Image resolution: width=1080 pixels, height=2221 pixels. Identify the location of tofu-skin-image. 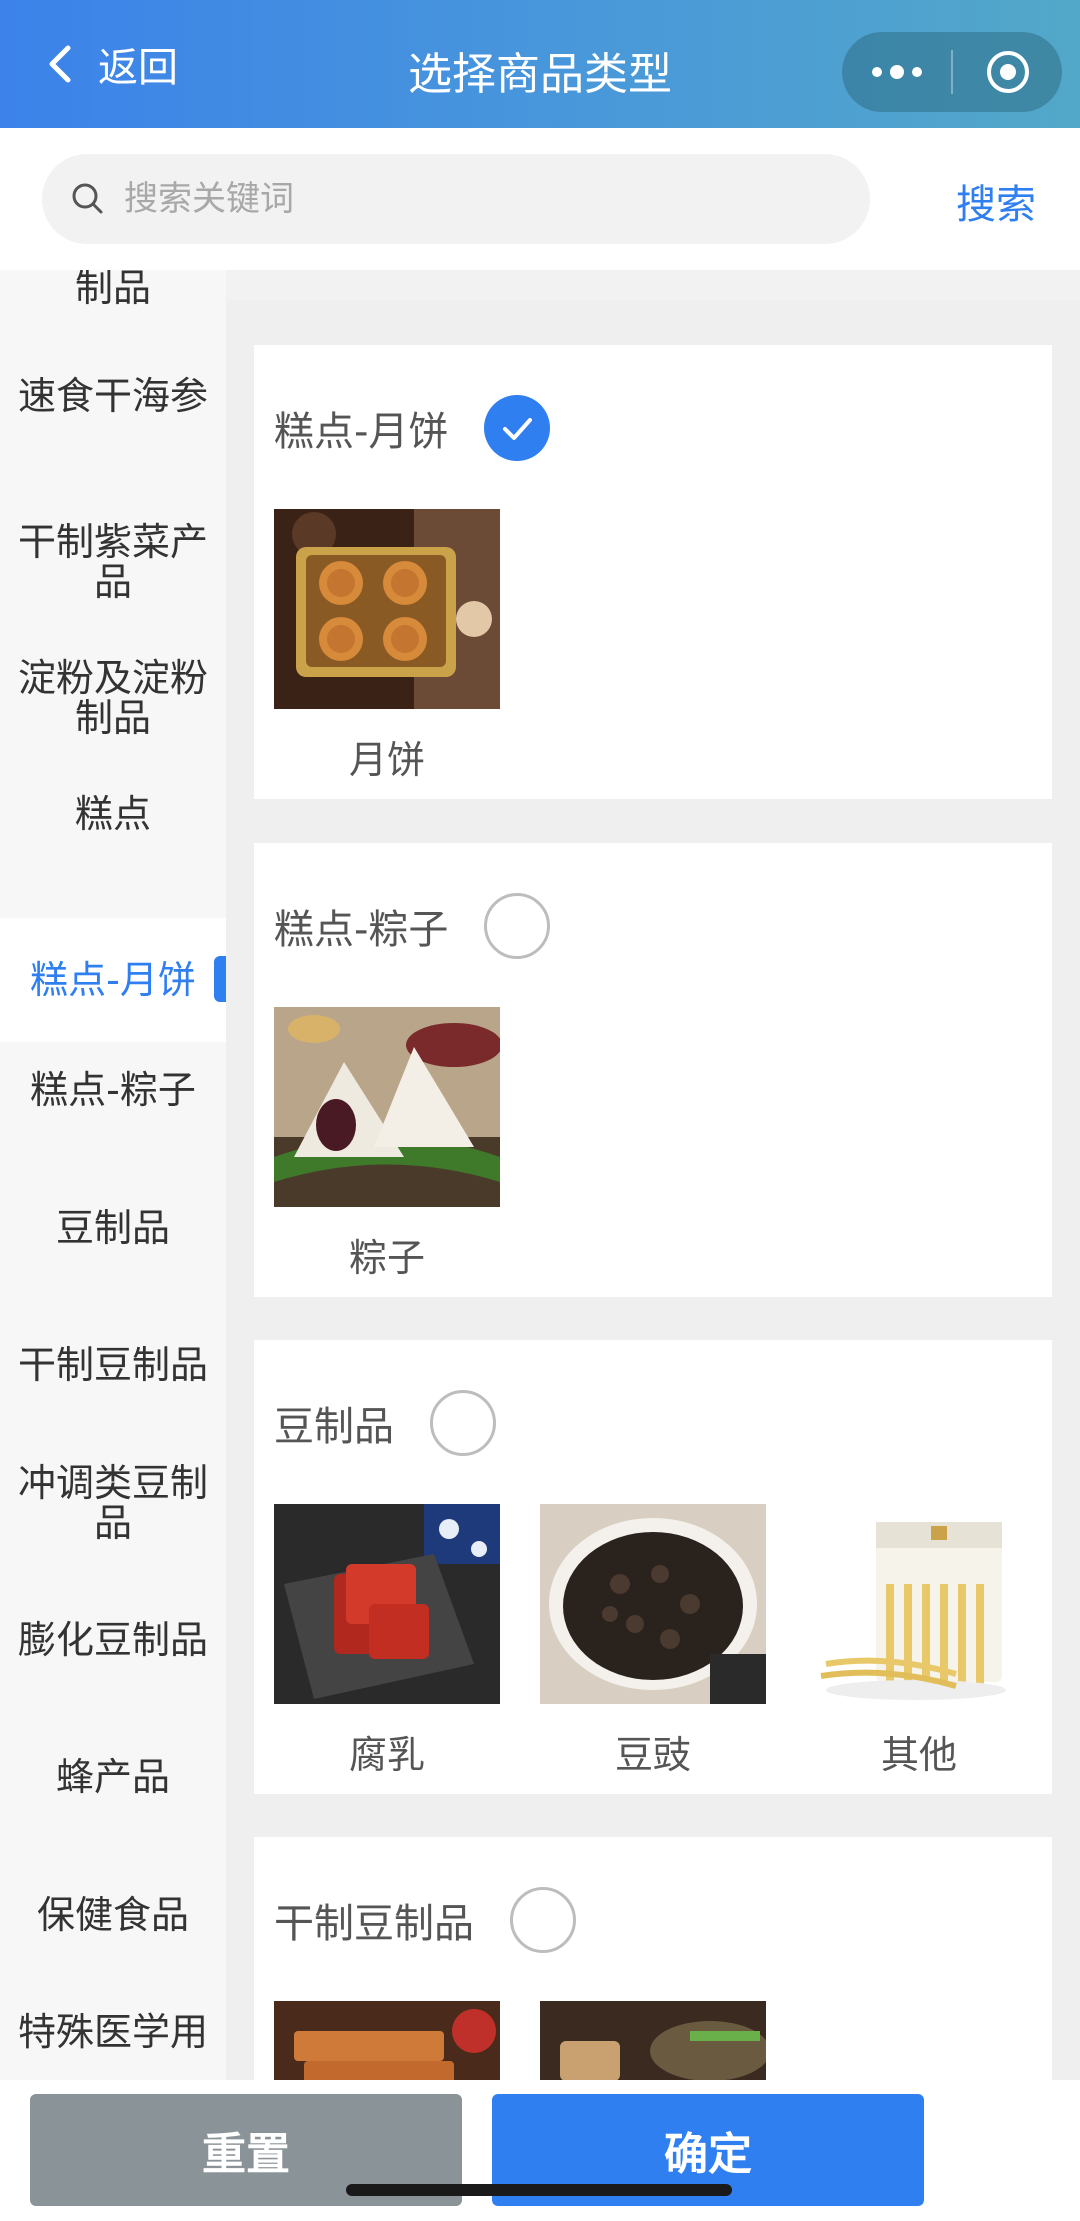
(919, 1604).